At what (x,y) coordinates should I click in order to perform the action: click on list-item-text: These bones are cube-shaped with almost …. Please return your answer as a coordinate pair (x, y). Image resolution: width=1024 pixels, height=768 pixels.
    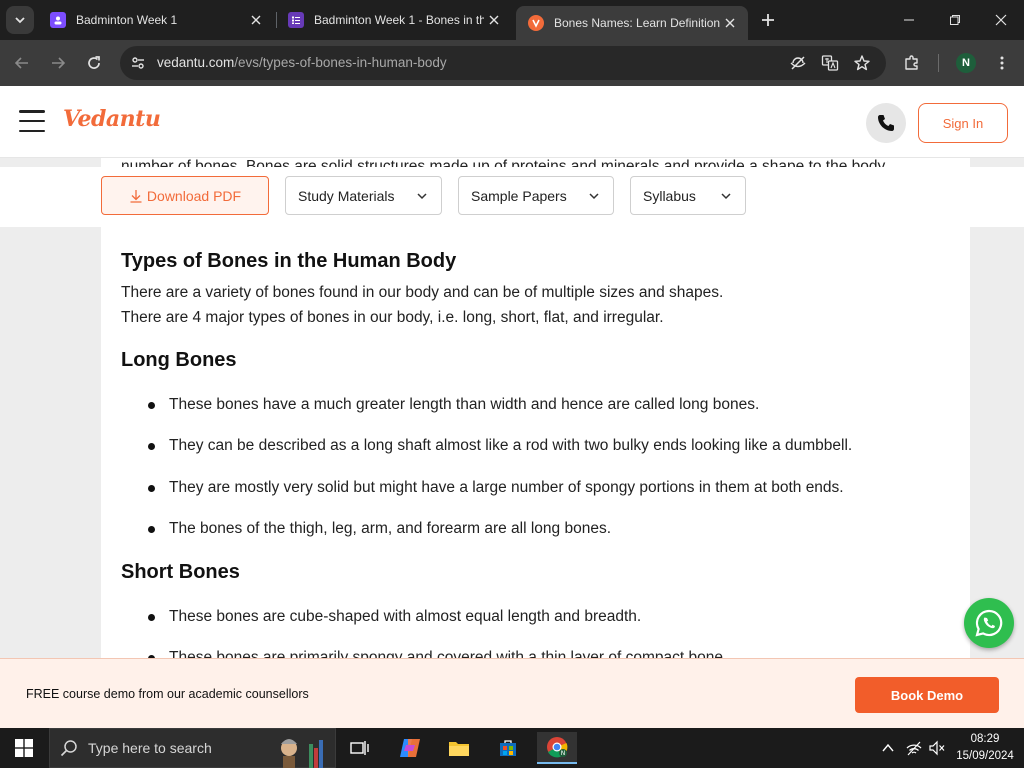
    Looking at the image, I should click on (405, 616).